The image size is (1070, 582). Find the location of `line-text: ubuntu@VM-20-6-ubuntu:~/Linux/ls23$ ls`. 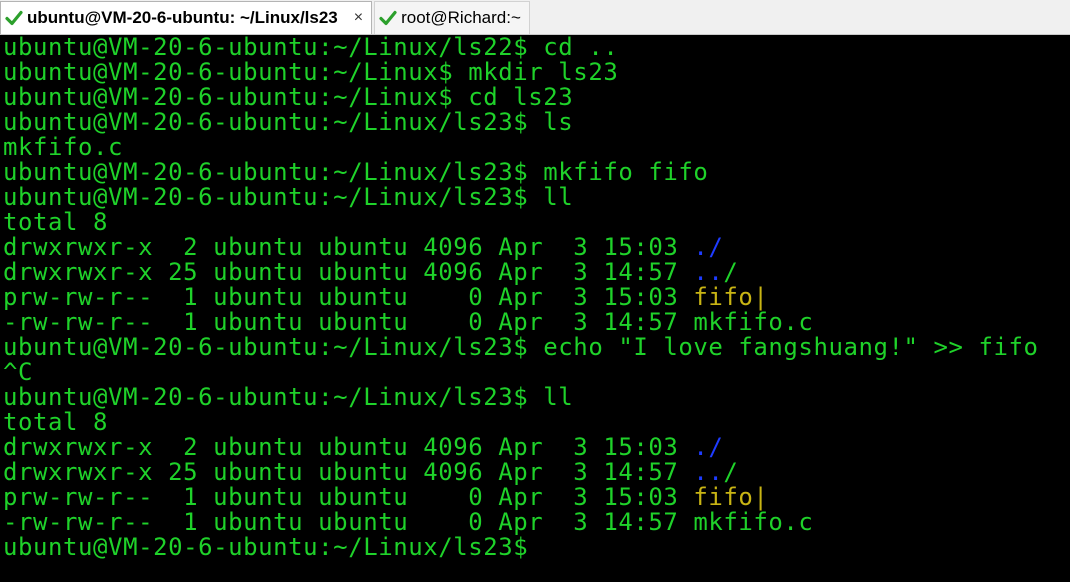

line-text: ubuntu@VM-20-6-ubuntu:~/Linux/ls23$ ls is located at coordinates (288, 122).